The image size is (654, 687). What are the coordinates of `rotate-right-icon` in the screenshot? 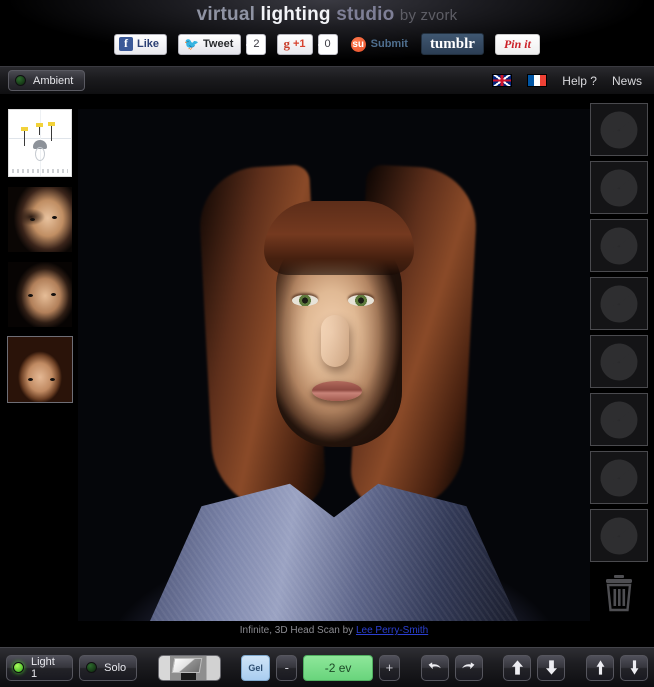 It's located at (468, 666).